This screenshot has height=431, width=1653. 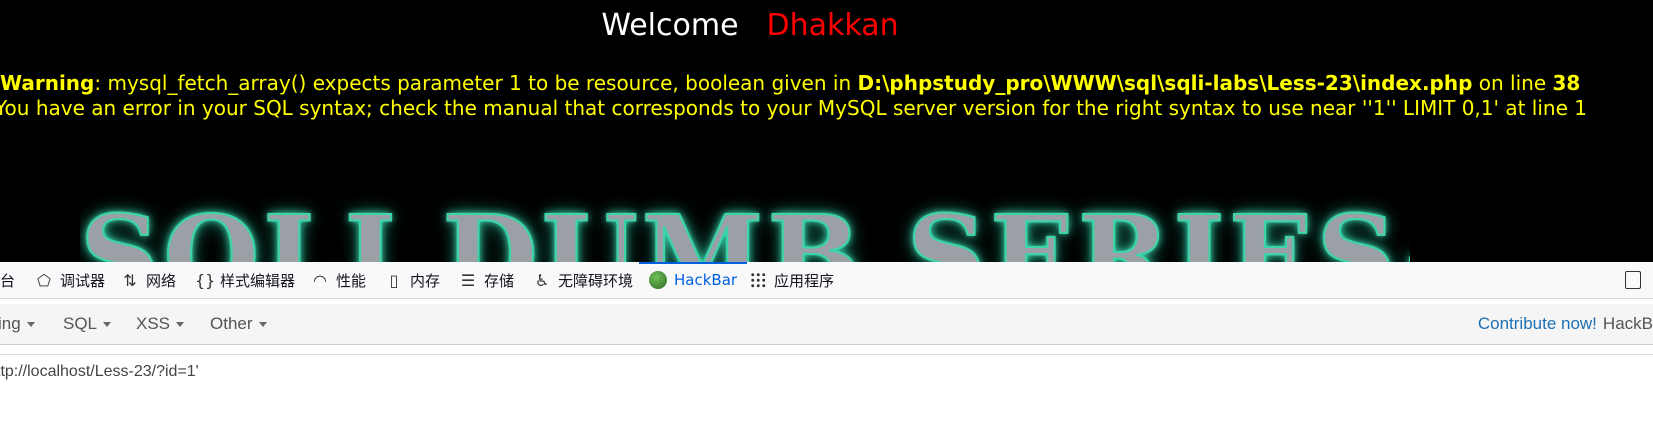 I want to click on apps-grid-icon, so click(x=758, y=280).